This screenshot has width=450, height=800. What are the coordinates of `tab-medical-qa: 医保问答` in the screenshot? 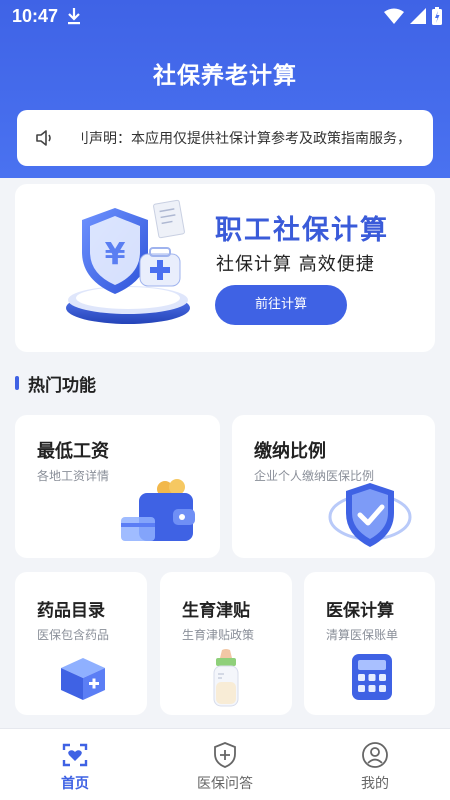 It's located at (225, 764).